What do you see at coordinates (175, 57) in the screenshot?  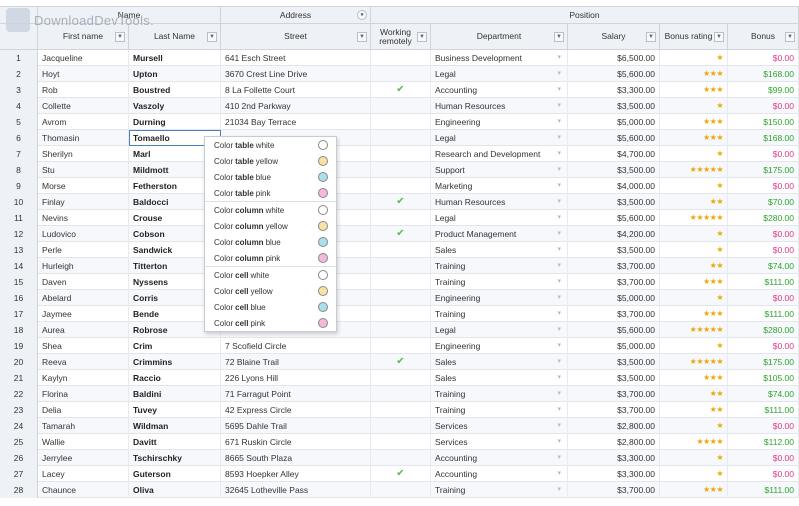 I see `cell-last-name: Mursell` at bounding box center [175, 57].